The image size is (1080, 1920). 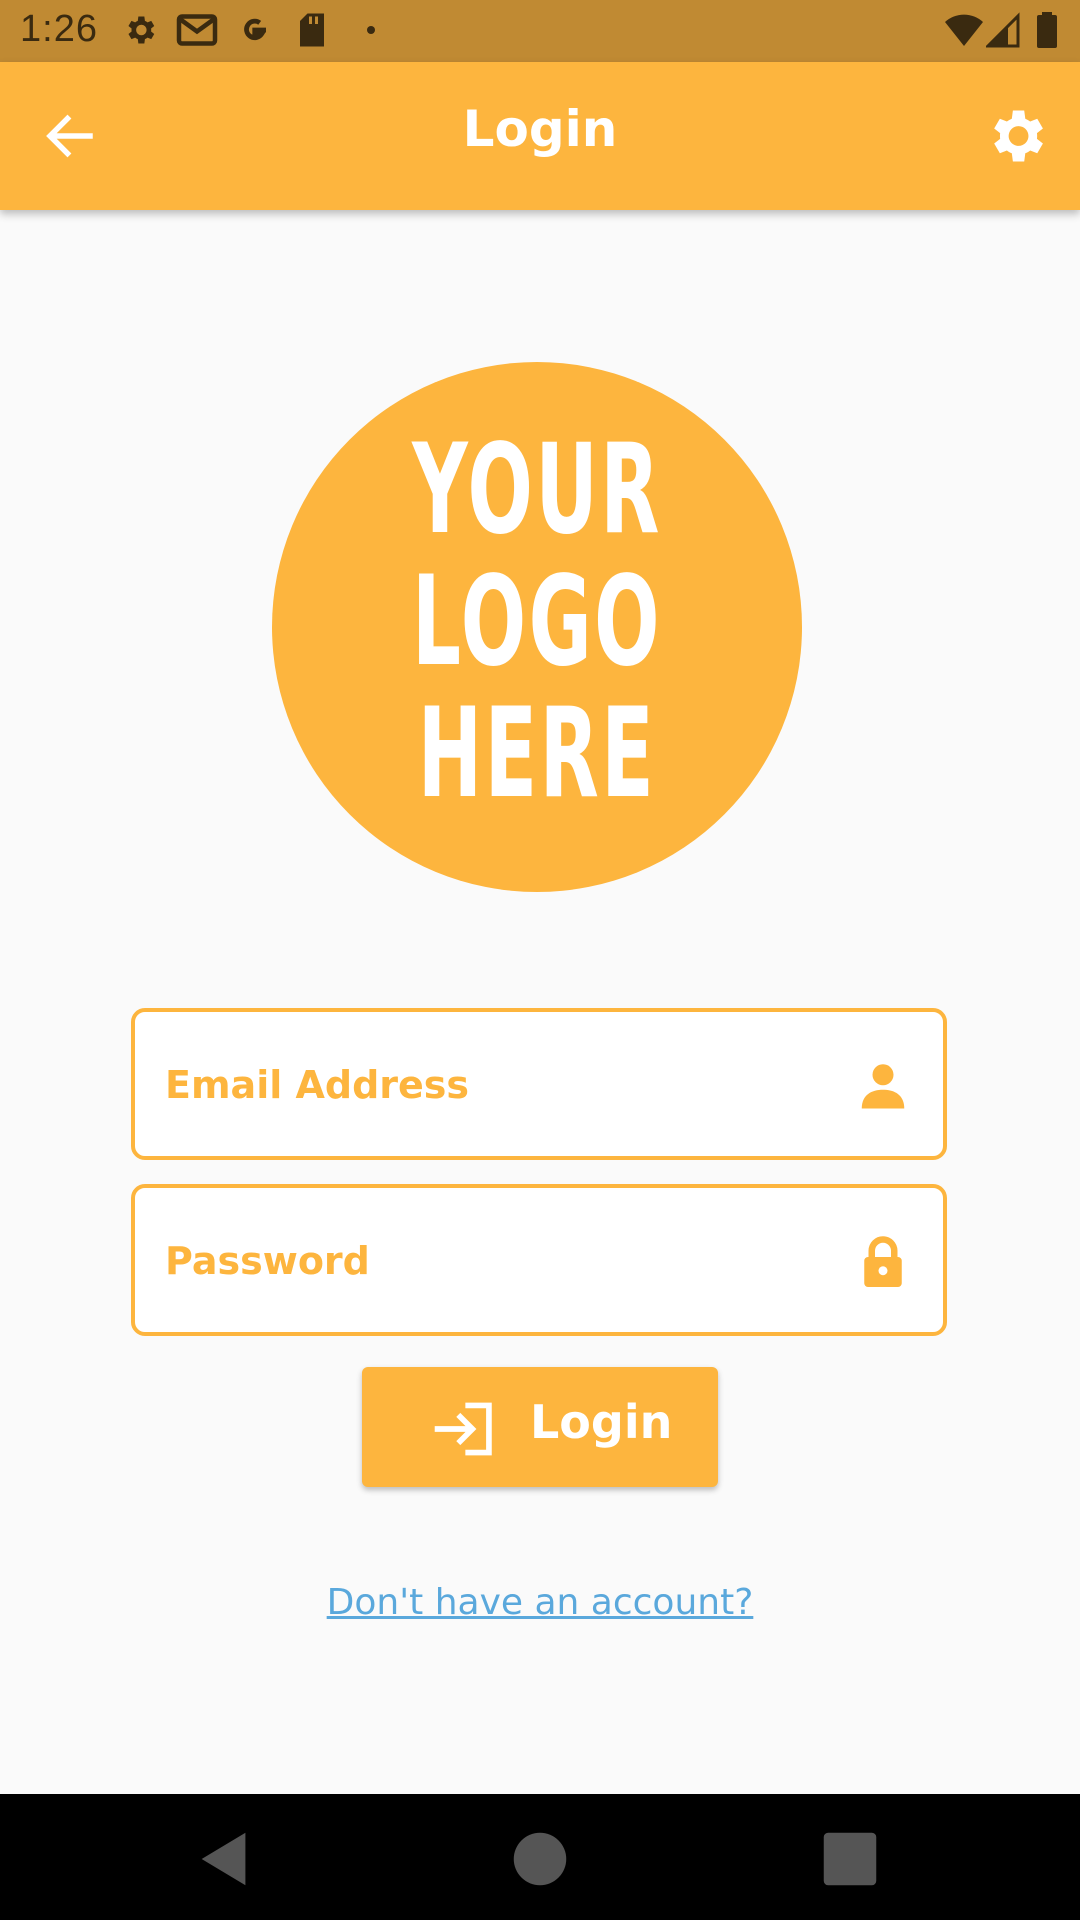 I want to click on login-button-label: Login, so click(x=601, y=1422).